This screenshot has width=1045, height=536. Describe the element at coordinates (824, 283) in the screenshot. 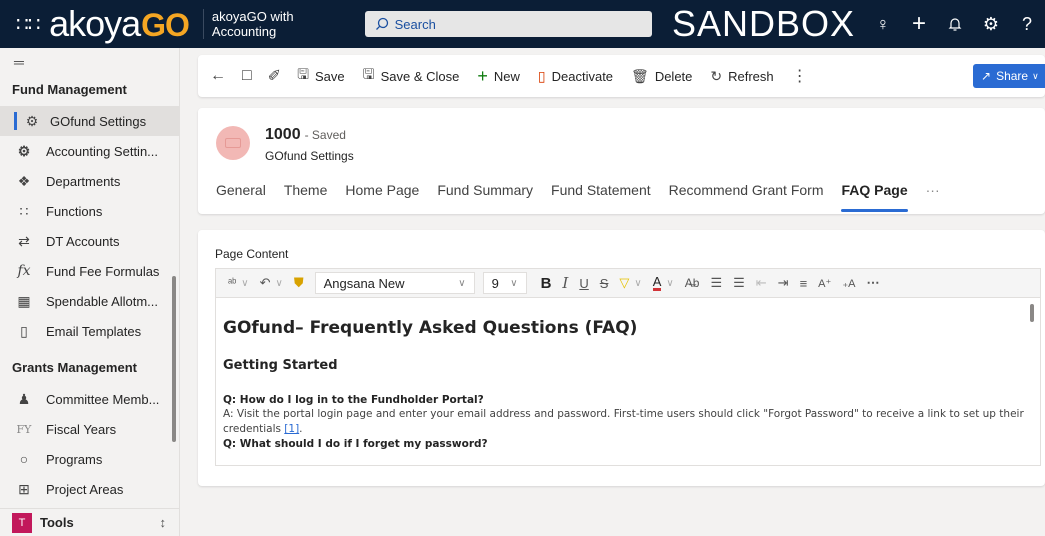

I see `superscript-icon: A⁺` at that location.